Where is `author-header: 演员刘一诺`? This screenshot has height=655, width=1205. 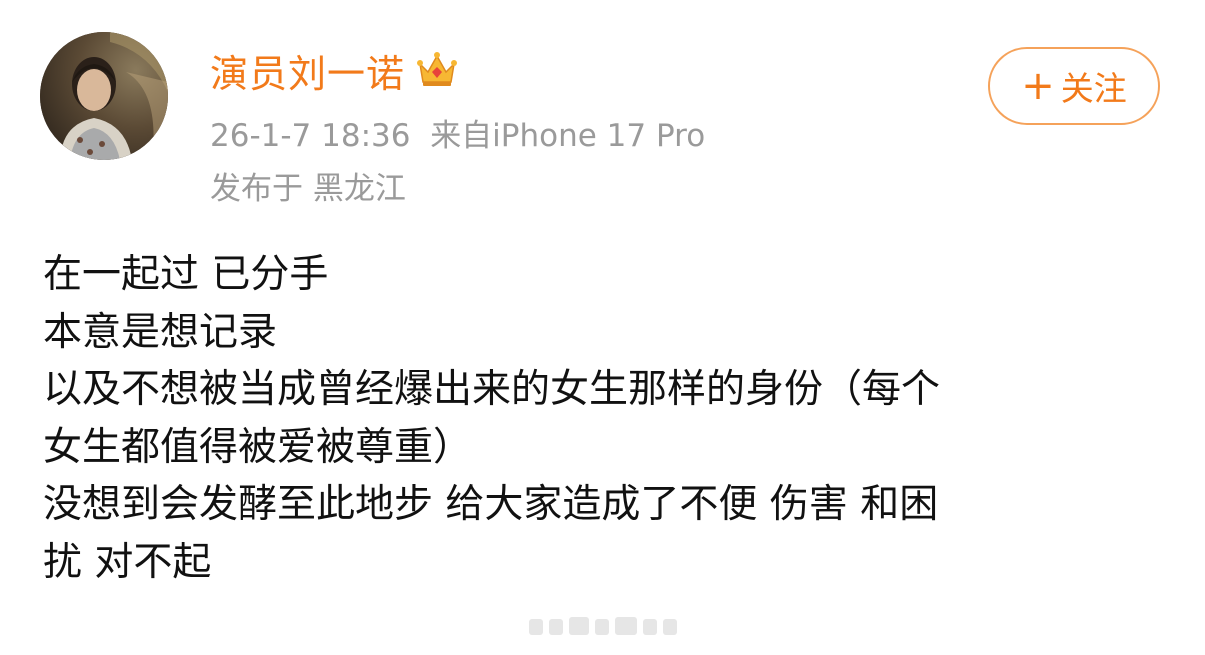
author-header: 演员刘一诺 is located at coordinates (334, 70).